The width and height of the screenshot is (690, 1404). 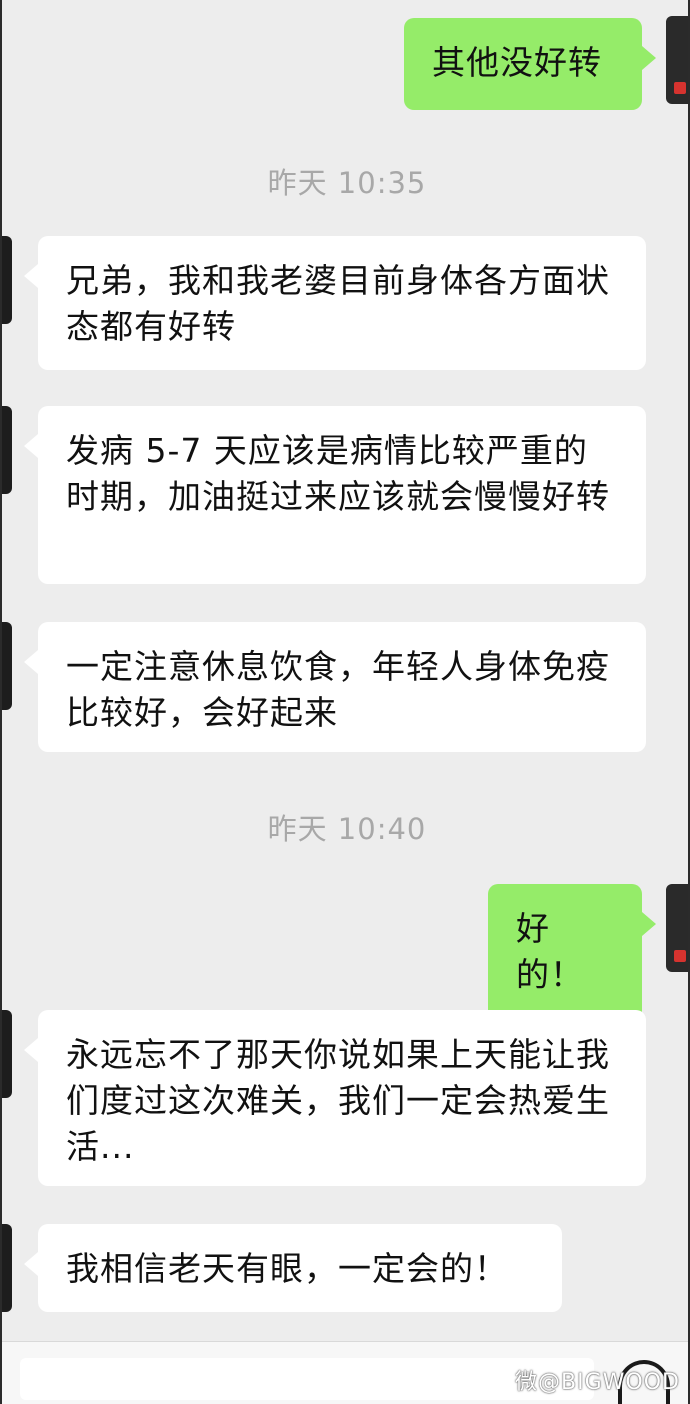 What do you see at coordinates (597, 1382) in the screenshot?
I see `watermark: 微@BIGWOOD` at bounding box center [597, 1382].